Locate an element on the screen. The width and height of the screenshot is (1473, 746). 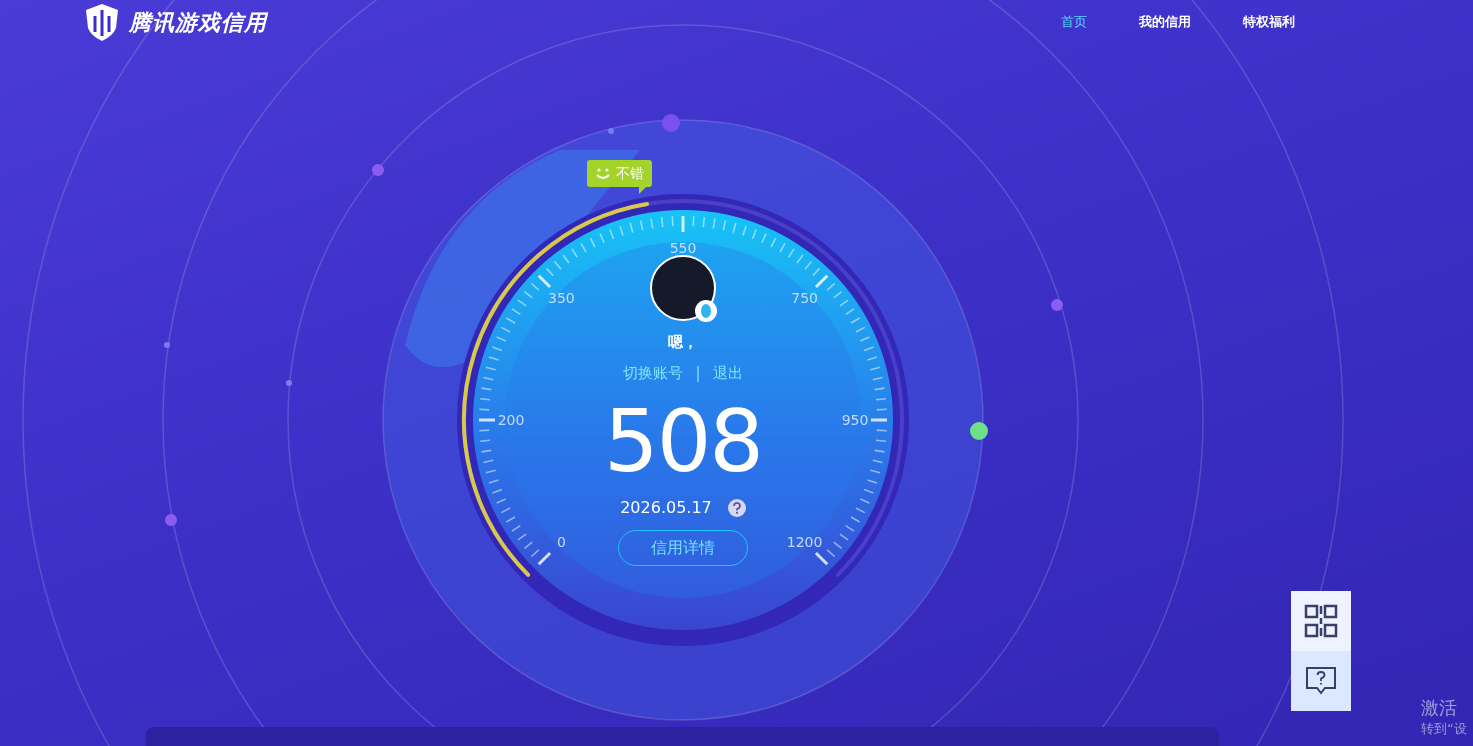
nav-link: 特权福利 is located at coordinates (1269, 22).